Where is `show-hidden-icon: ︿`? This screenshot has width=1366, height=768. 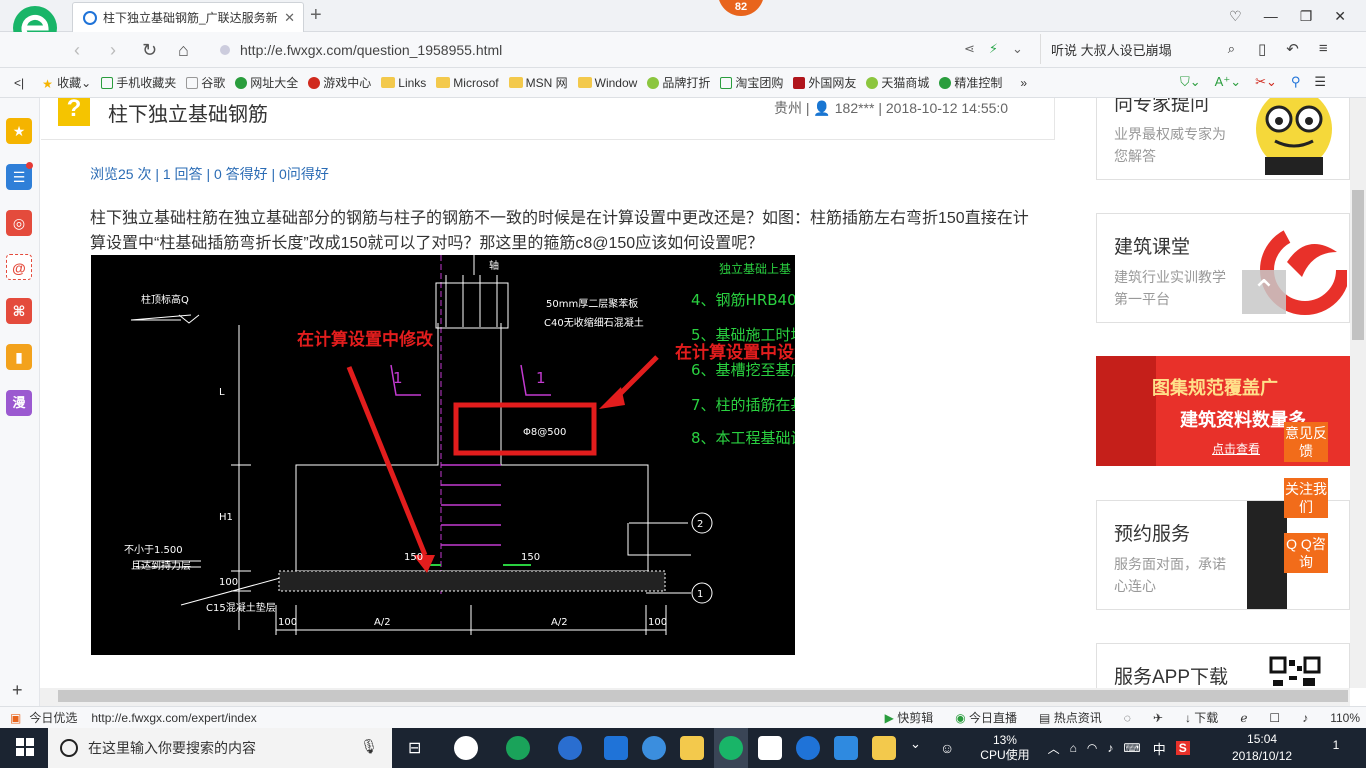 show-hidden-icon: ︿ is located at coordinates (1054, 748).